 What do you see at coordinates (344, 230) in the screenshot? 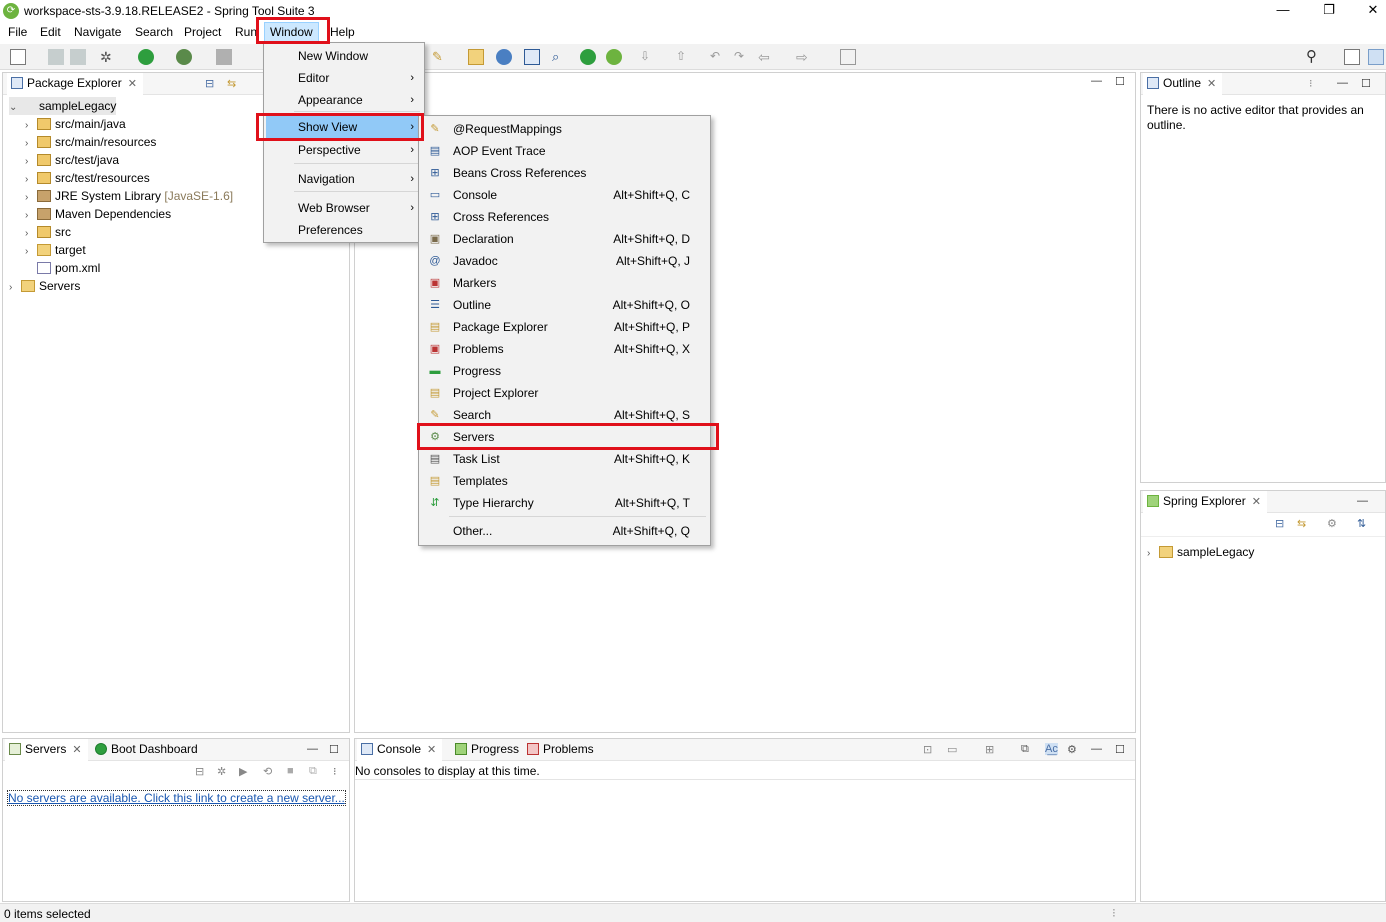
I see `menu-item-preferences: Preferences` at bounding box center [344, 230].